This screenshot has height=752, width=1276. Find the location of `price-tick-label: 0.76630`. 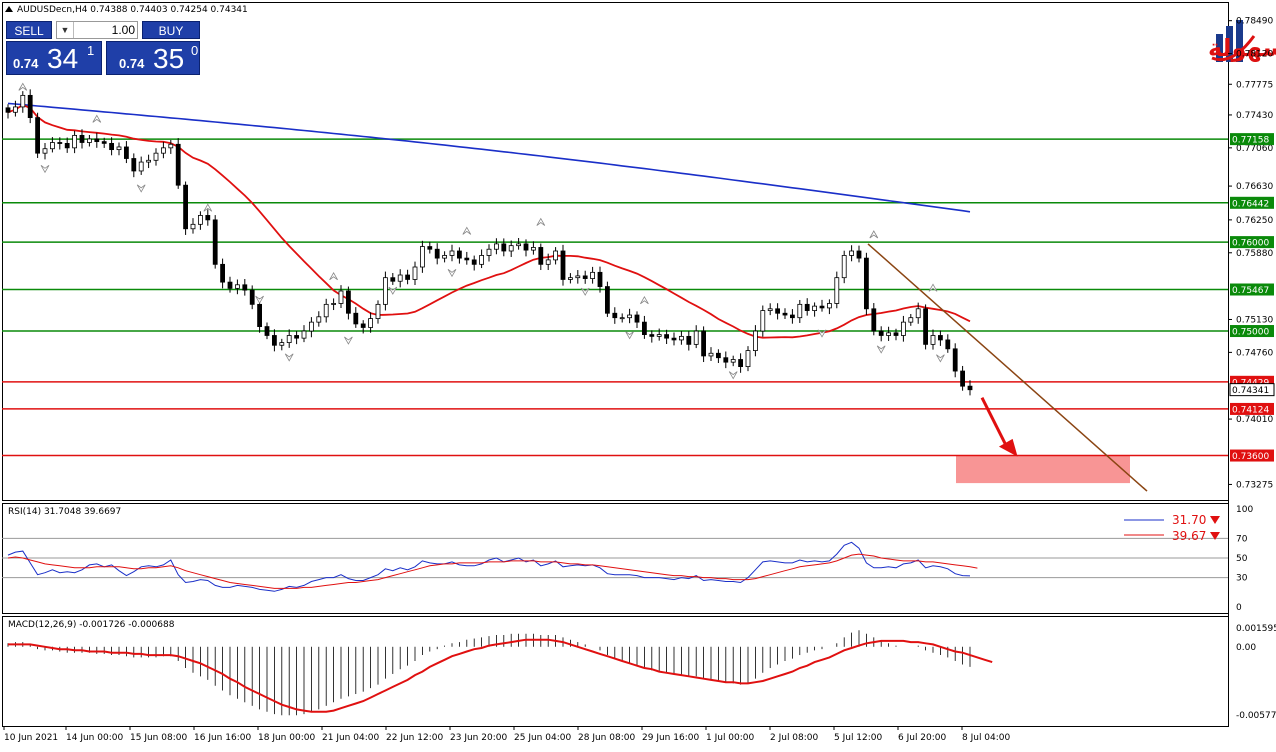

price-tick-label: 0.76630 is located at coordinates (1254, 187).